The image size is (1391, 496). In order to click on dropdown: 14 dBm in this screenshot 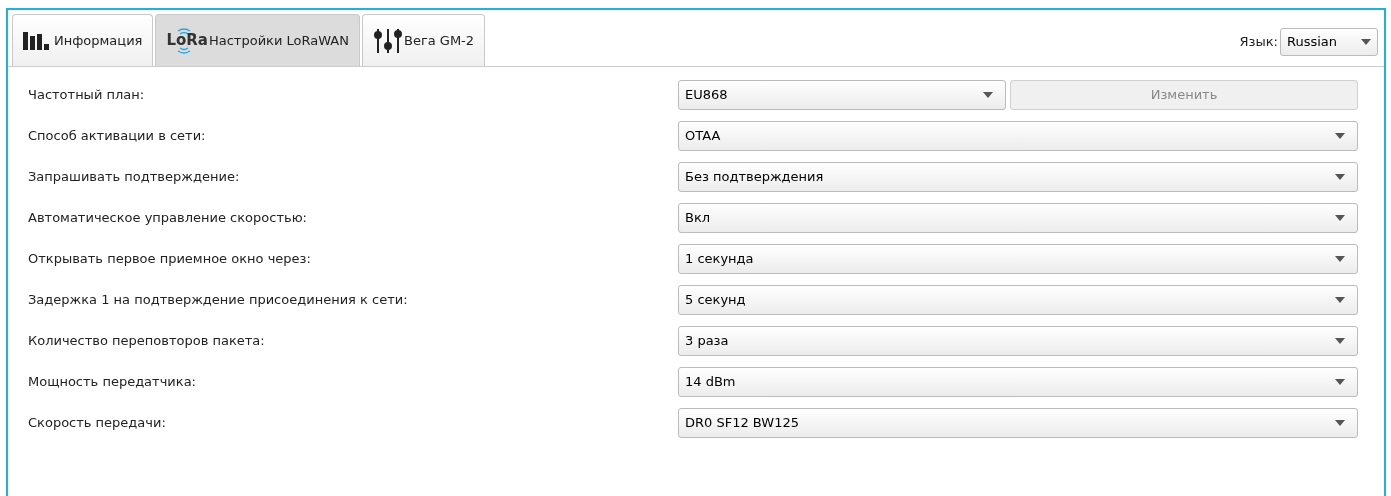, I will do `click(1018, 382)`.